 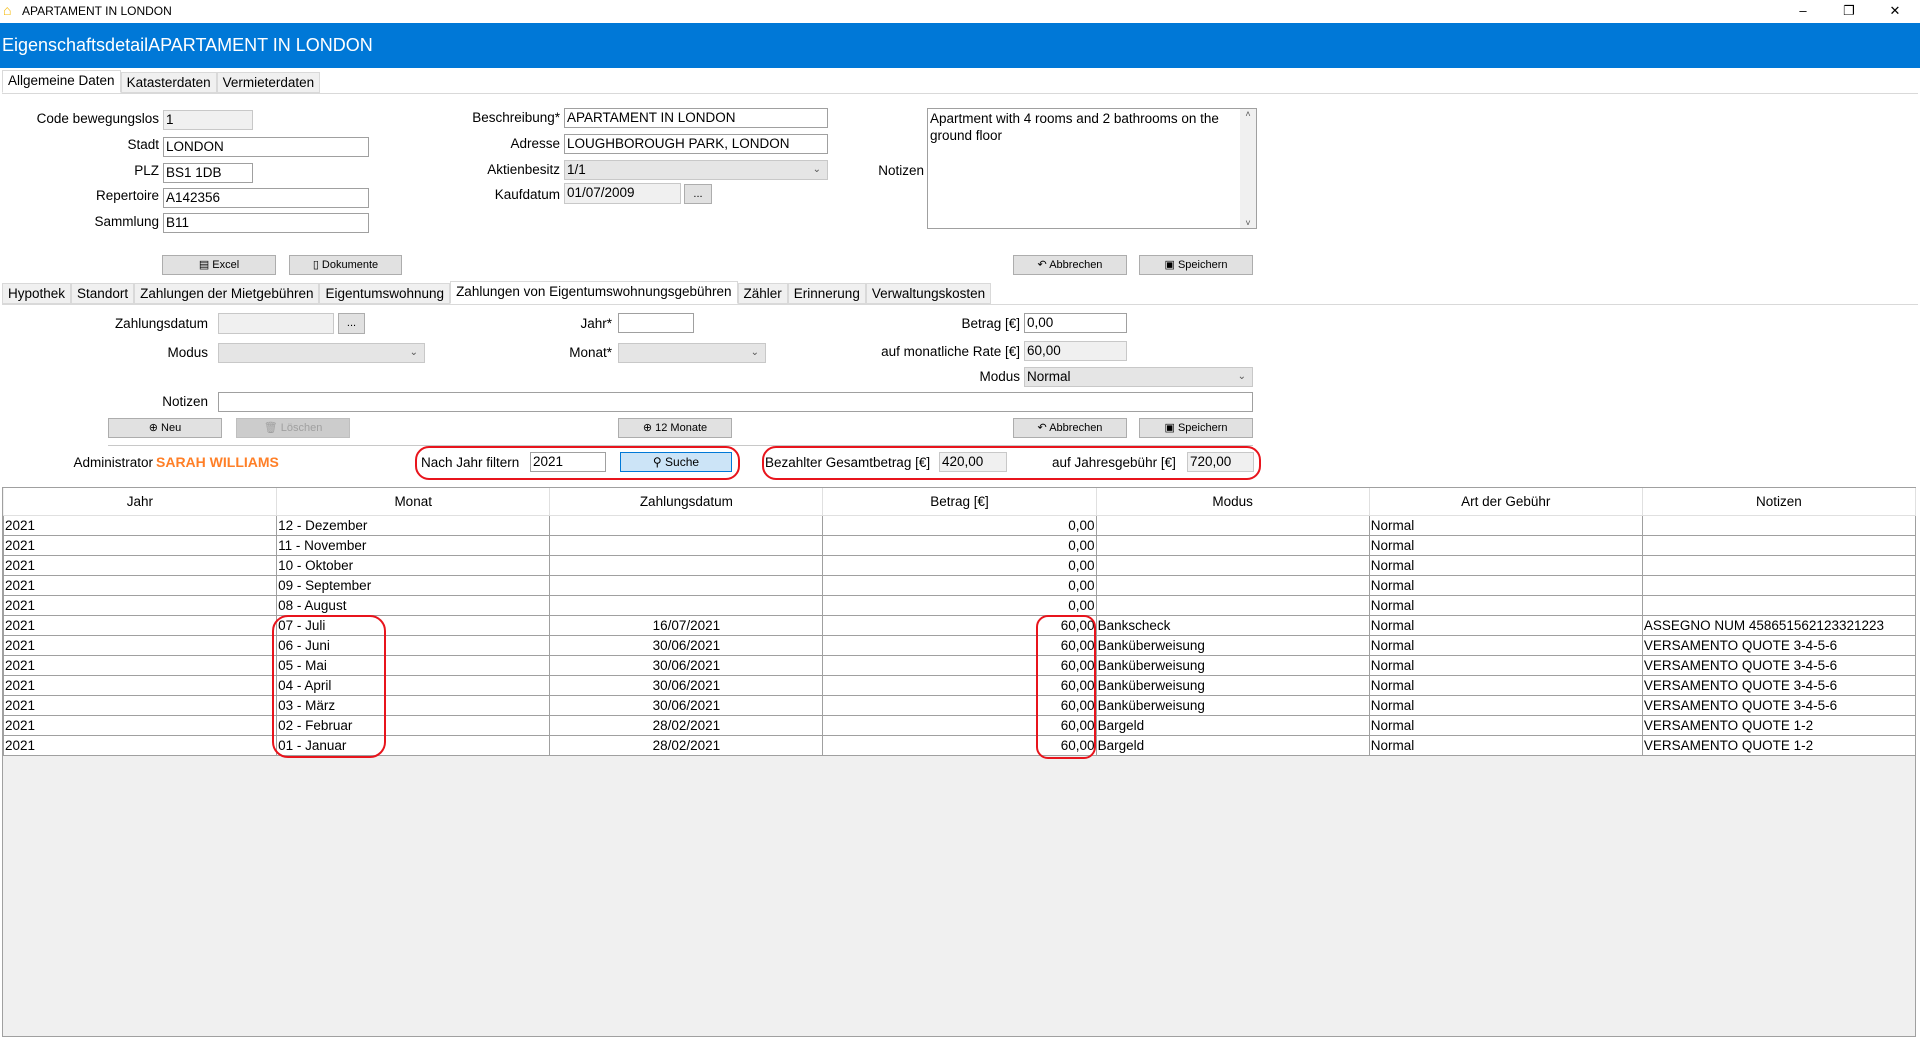 What do you see at coordinates (1248, 168) in the screenshot?
I see `notizen-scrollbar: ˄ ˅` at bounding box center [1248, 168].